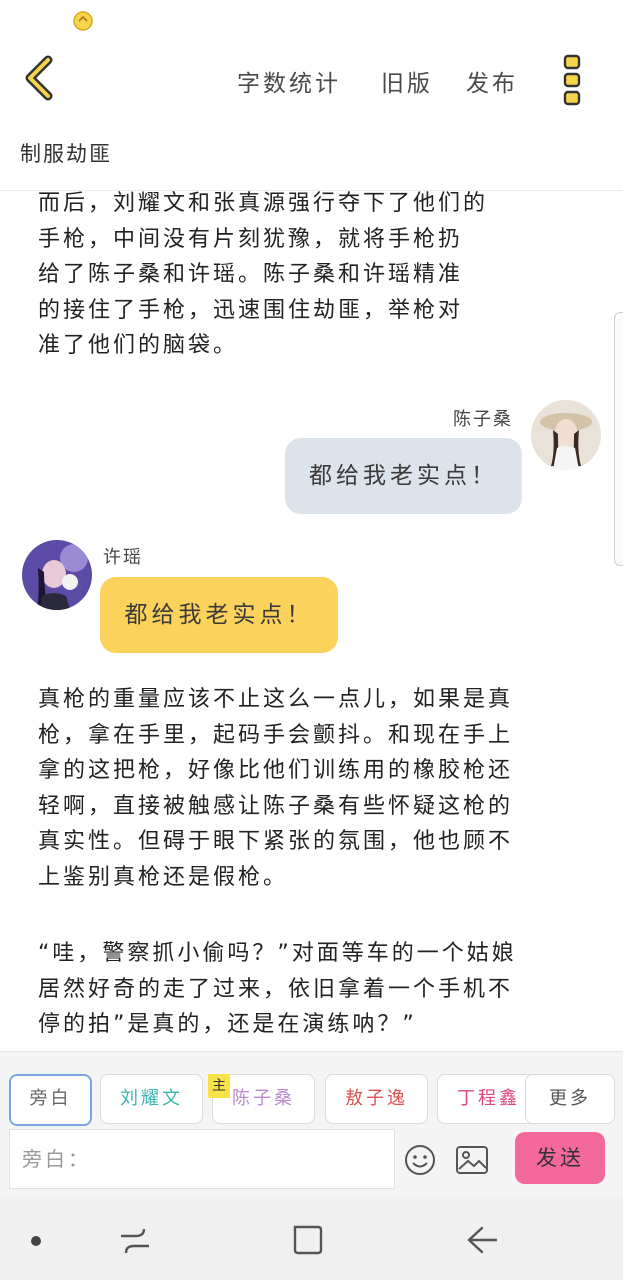 Image resolution: width=623 pixels, height=1280 pixels. I want to click on narration-line: 轻啊，直接被触感让陈子桑有些怀疑这枪的, so click(276, 806).